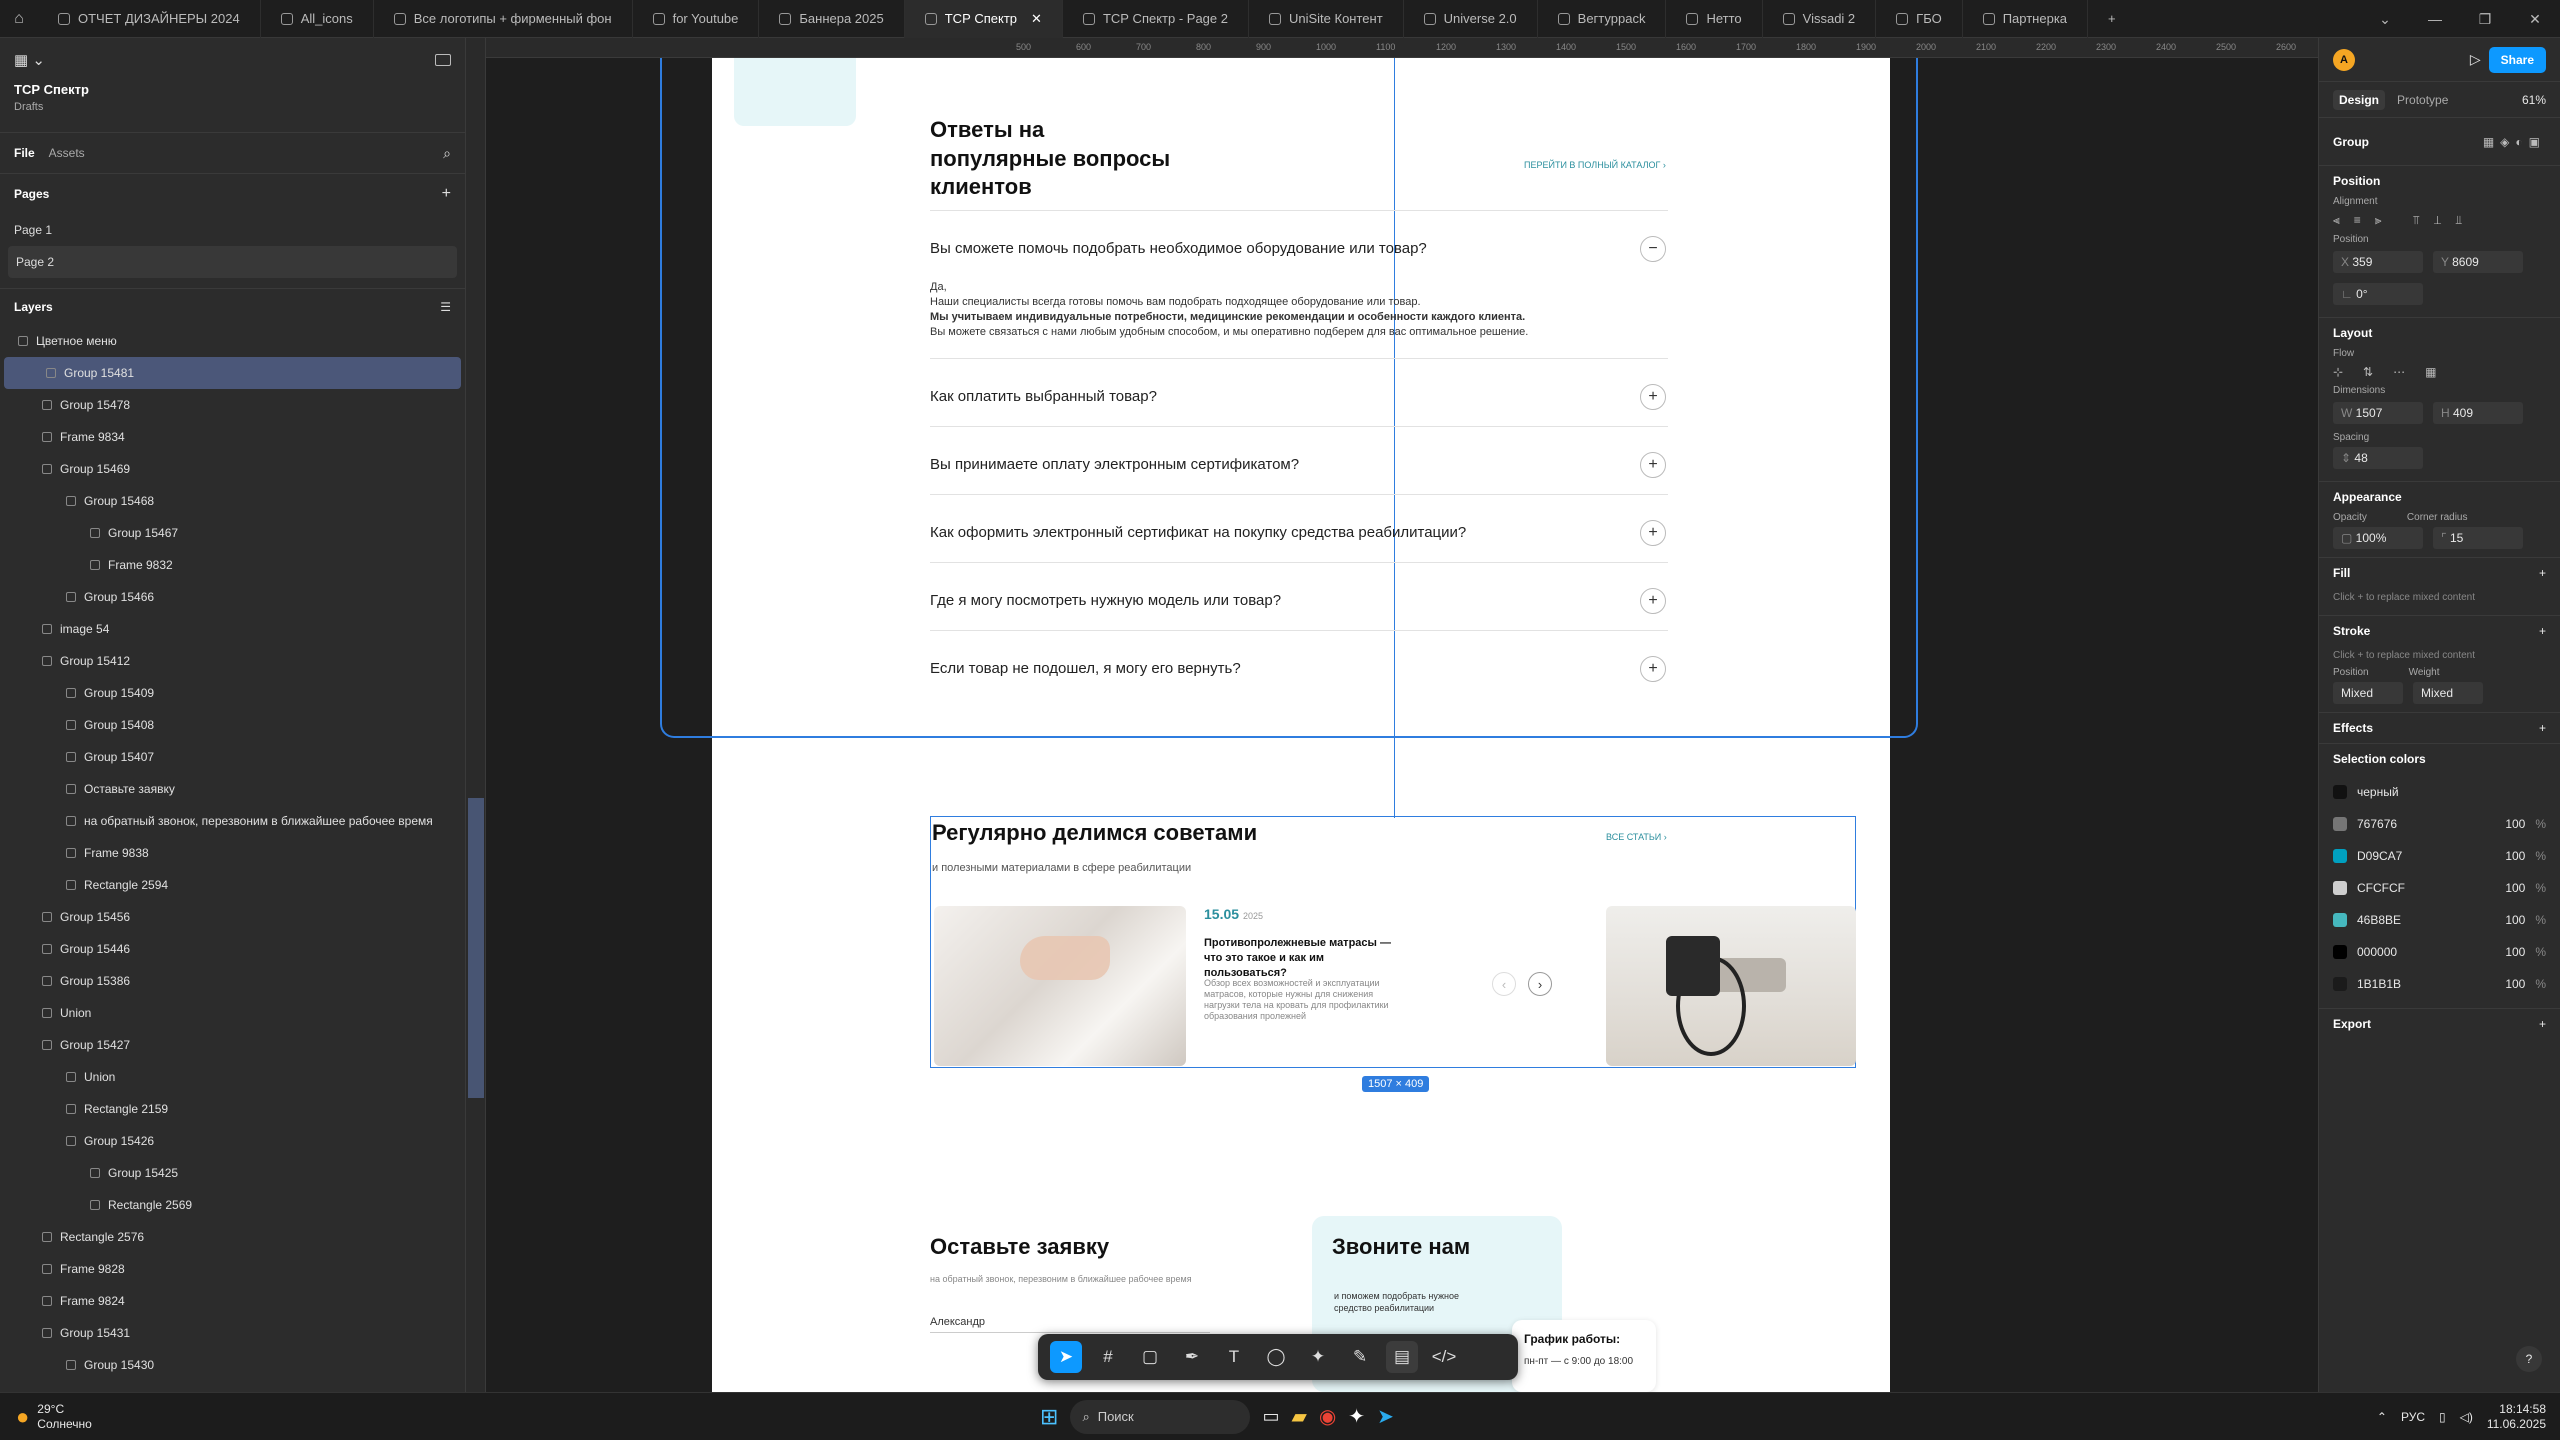 This screenshot has height=1440, width=2560. Describe the element at coordinates (232, 885) in the screenshot. I see `layer-item: Rectangle 2594` at that location.